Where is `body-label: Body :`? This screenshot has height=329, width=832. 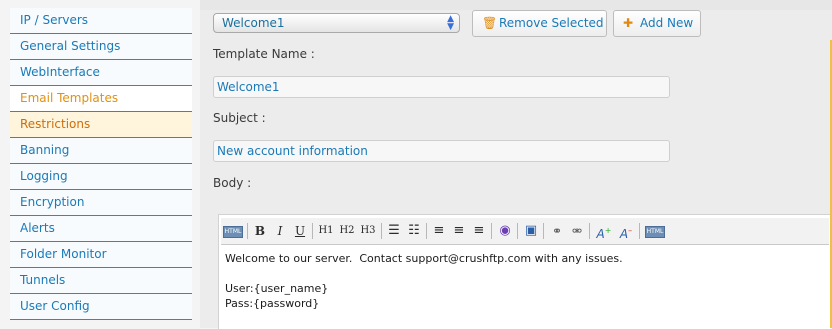
body-label: Body : is located at coordinates (232, 183).